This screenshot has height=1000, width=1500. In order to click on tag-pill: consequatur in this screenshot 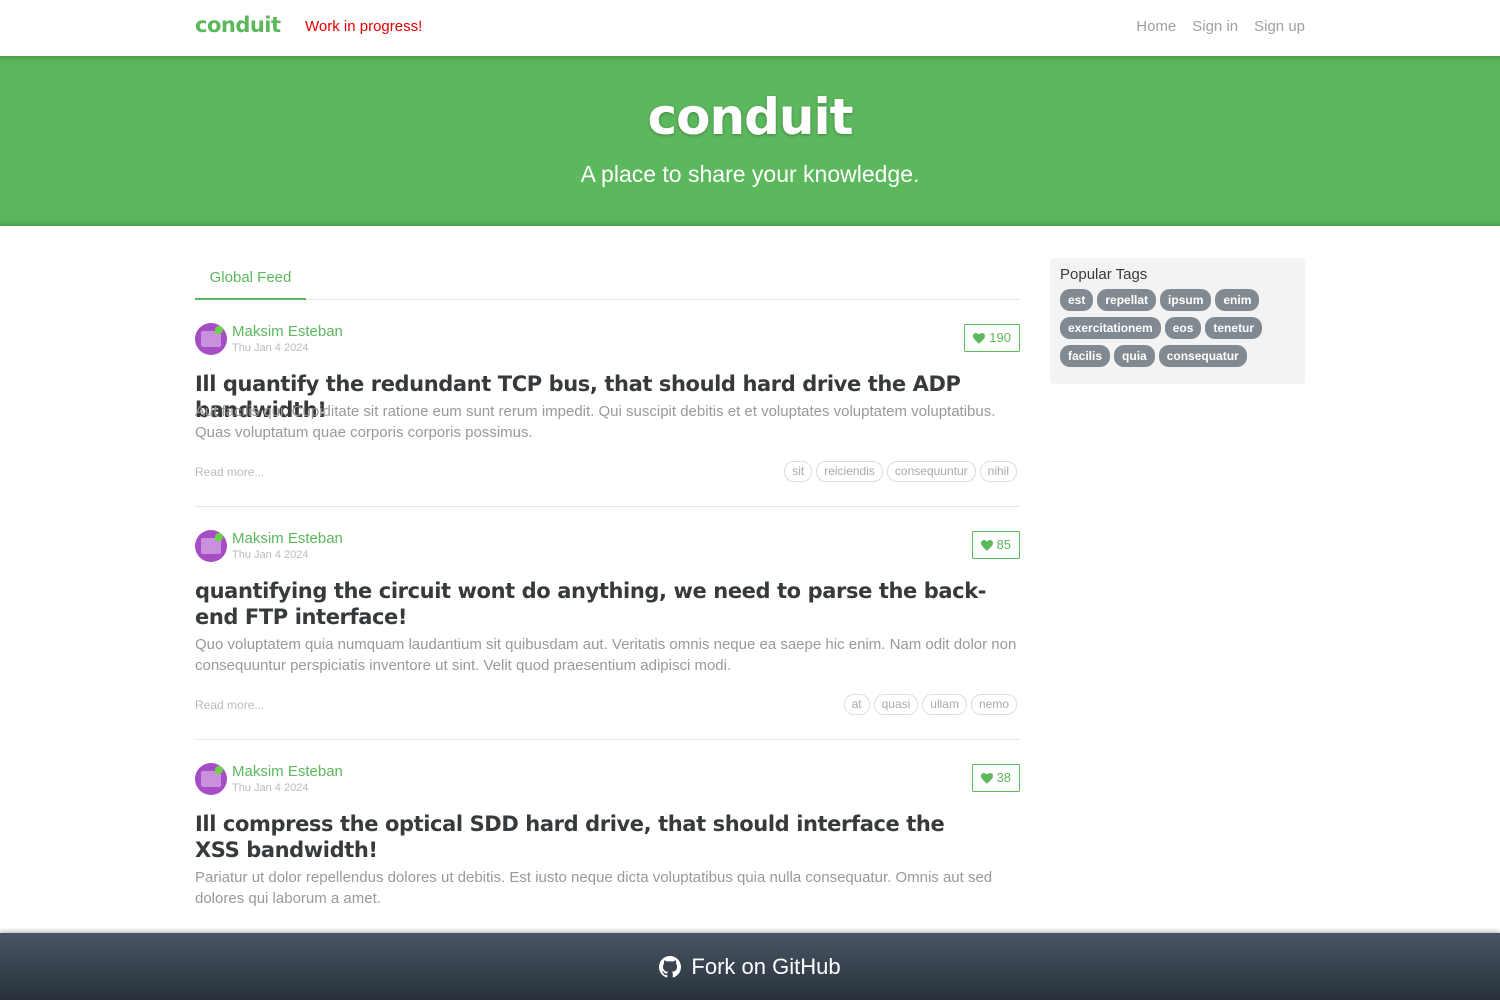, I will do `click(1202, 356)`.